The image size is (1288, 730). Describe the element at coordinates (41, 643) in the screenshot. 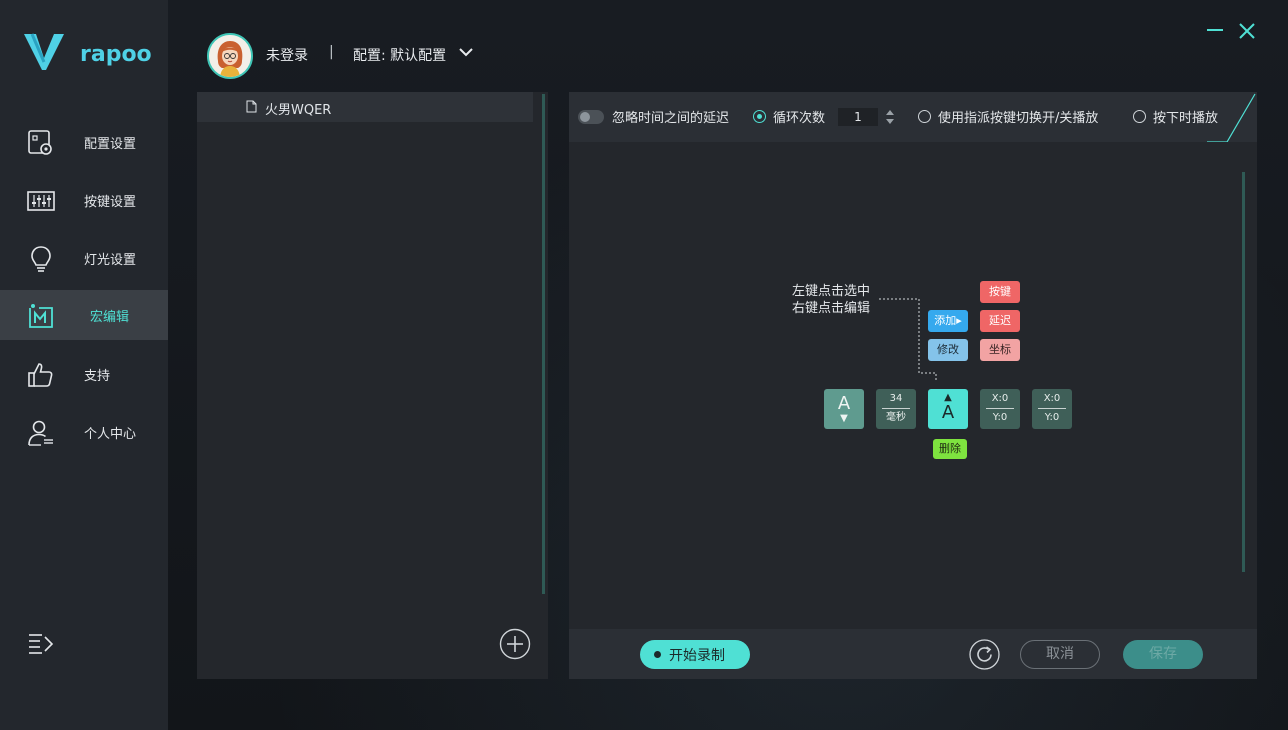

I see `menu-collapse-icon` at that location.